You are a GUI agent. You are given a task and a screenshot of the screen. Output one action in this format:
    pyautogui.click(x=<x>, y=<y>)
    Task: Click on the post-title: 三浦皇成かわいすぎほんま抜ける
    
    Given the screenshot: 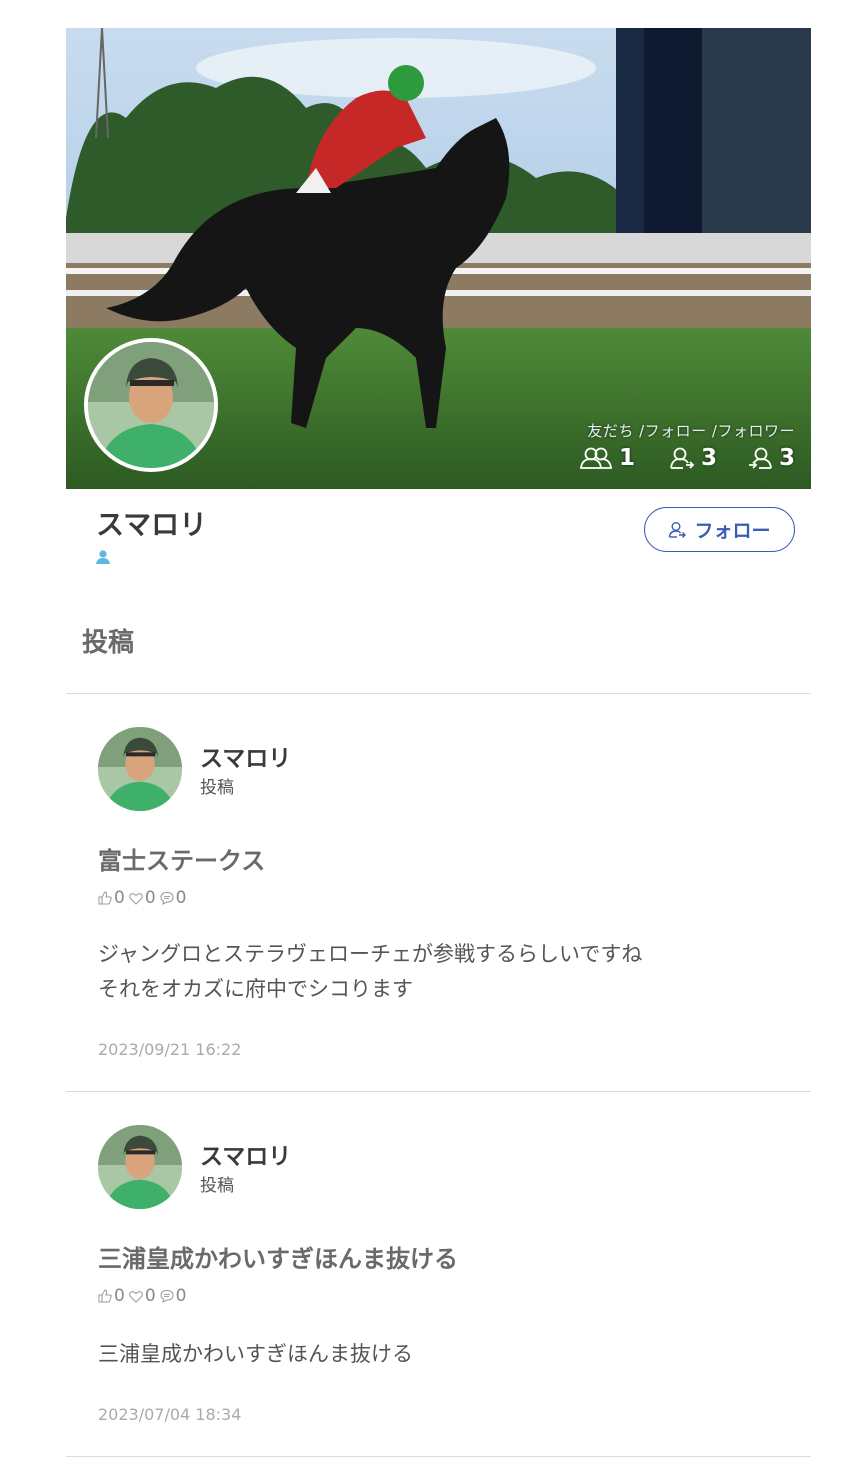 What is the action you would take?
    pyautogui.click(x=278, y=1256)
    